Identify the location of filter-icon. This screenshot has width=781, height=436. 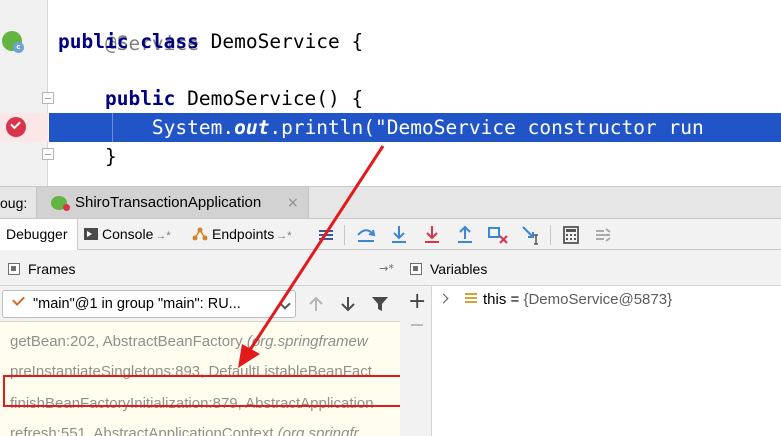
(380, 304).